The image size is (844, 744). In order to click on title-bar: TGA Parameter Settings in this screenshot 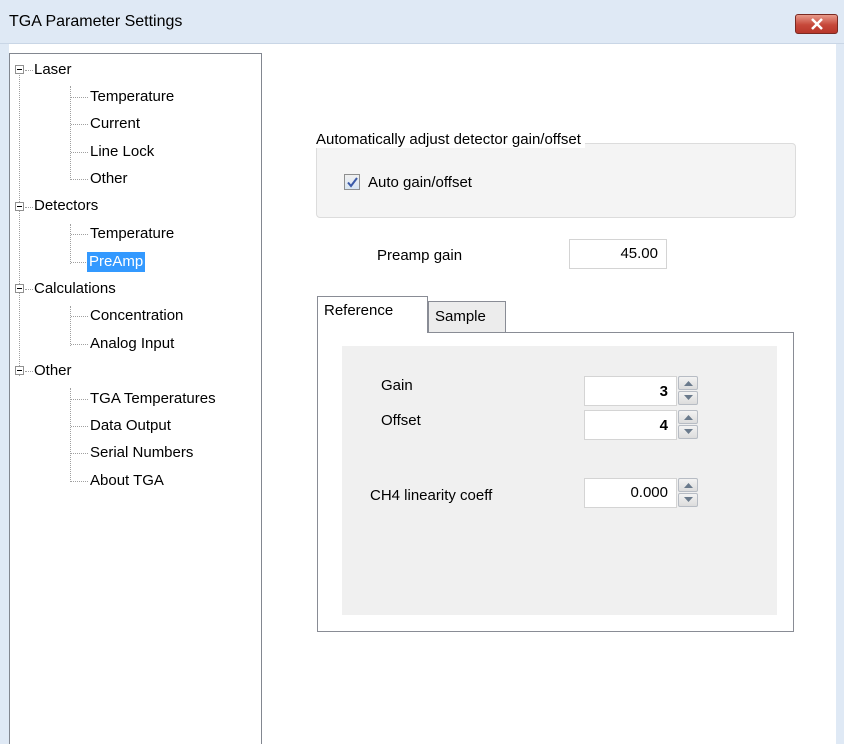, I will do `click(422, 22)`.